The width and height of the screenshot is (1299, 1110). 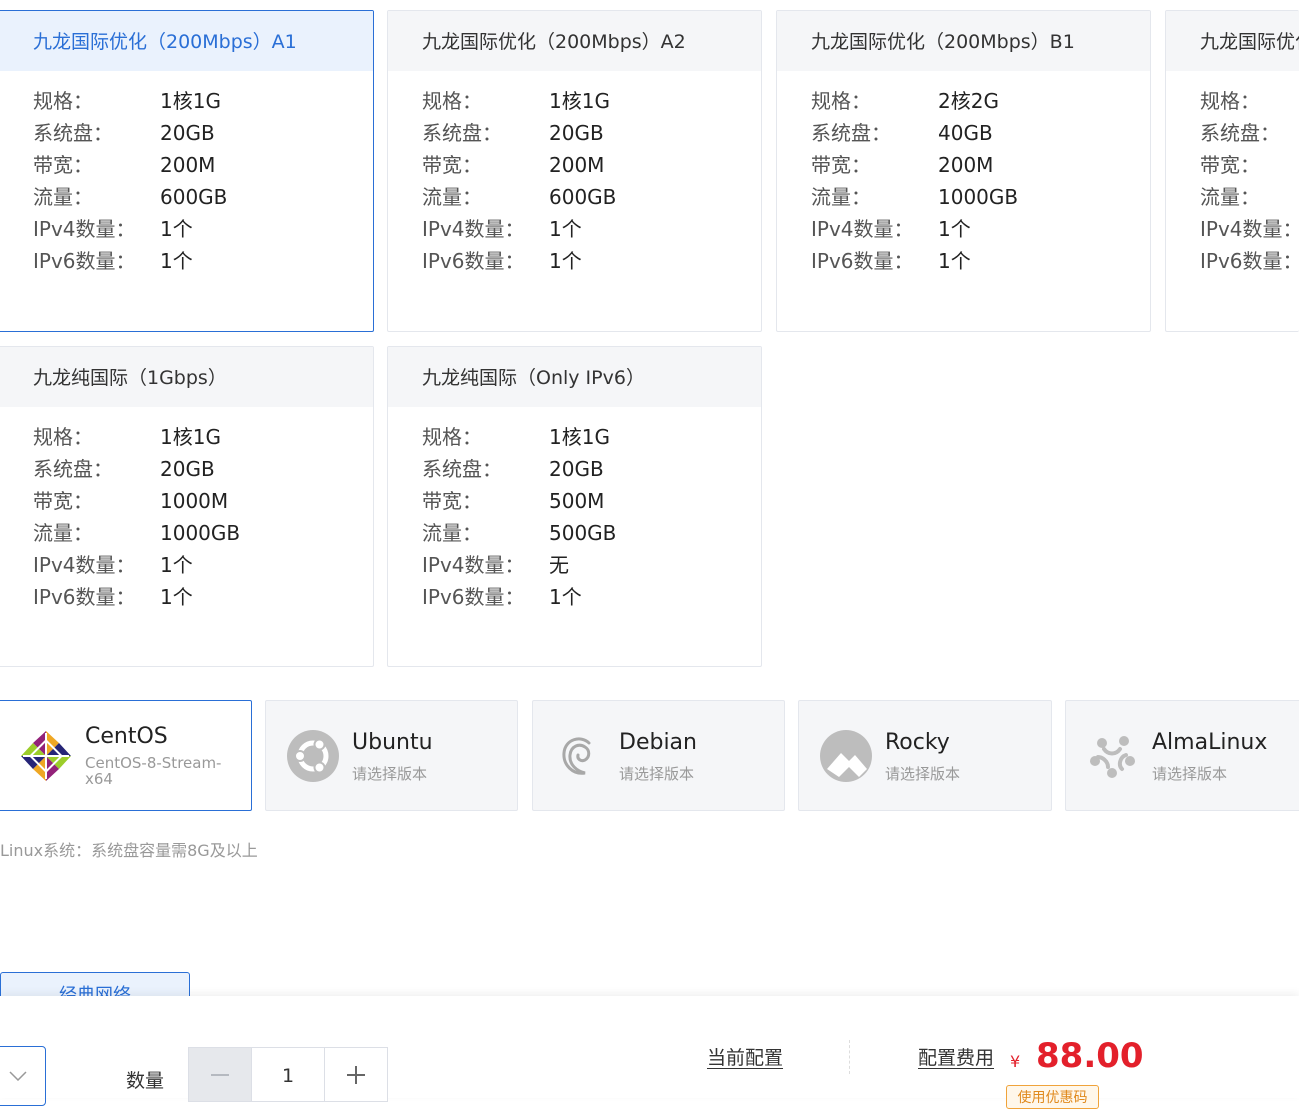 I want to click on spec-value: 500M, so click(x=577, y=501).